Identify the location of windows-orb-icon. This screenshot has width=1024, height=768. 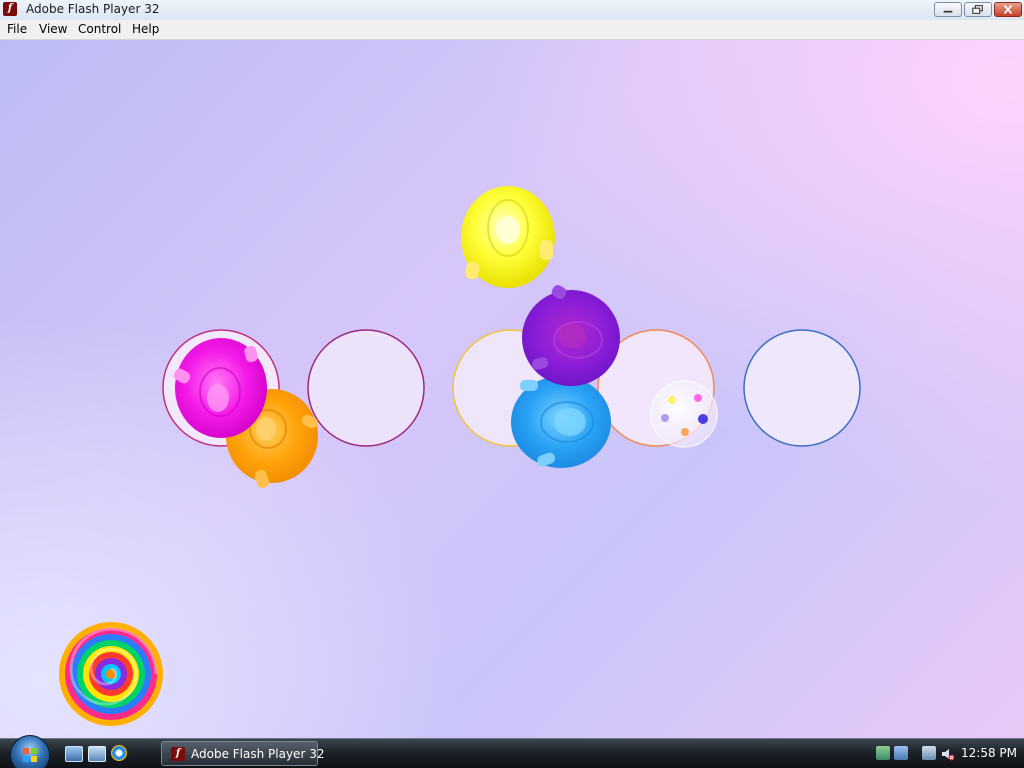
(30, 755).